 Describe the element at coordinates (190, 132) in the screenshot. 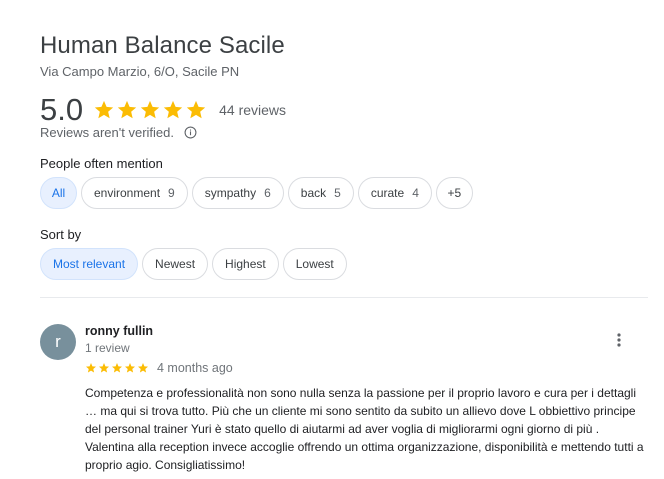

I see `info-circle-icon` at that location.